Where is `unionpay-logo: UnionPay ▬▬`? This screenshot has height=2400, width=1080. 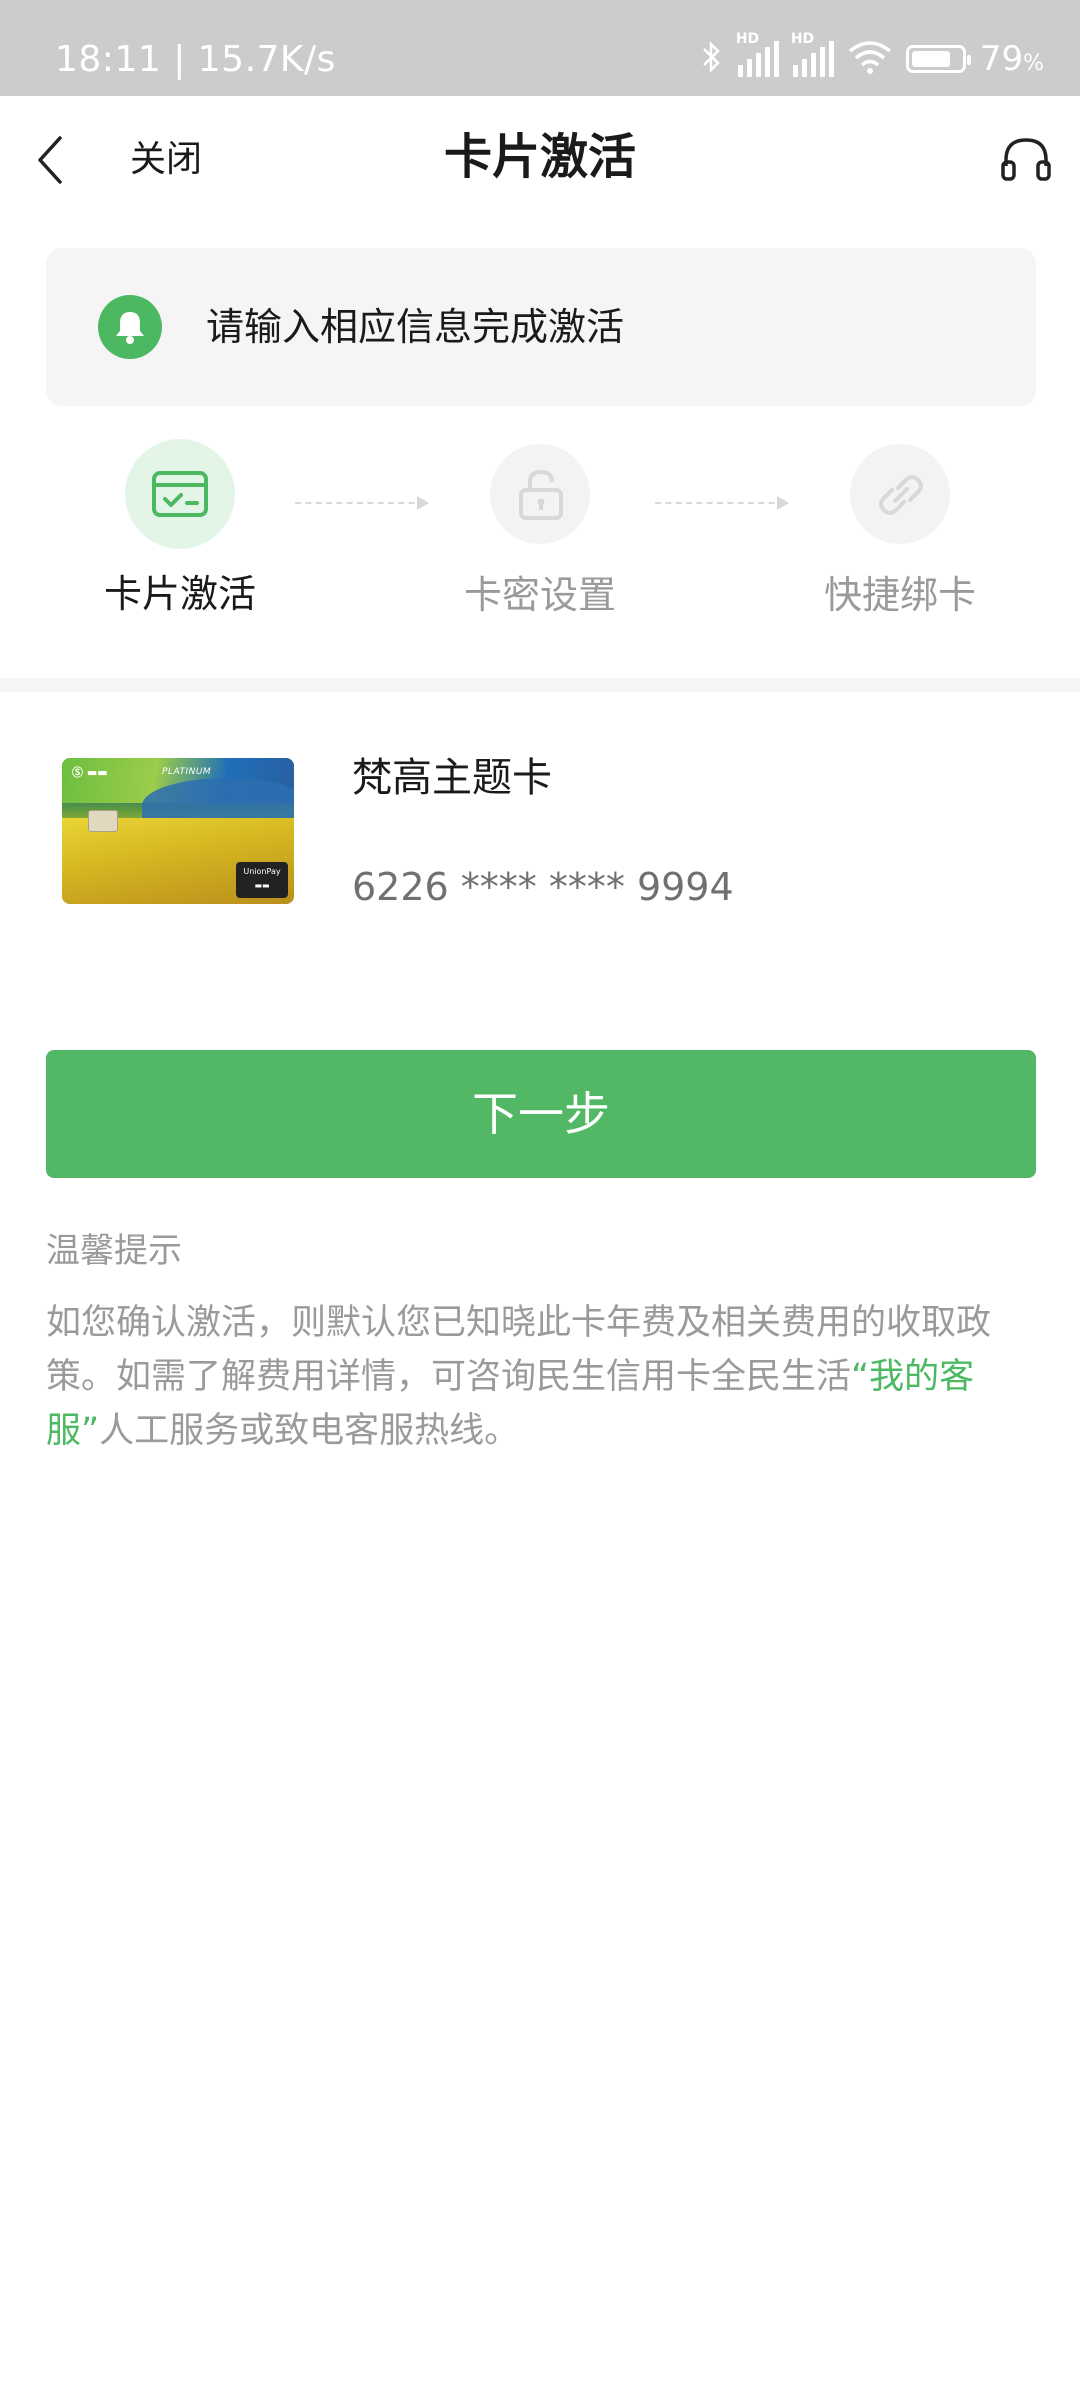 unionpay-logo: UnionPay ▬▬ is located at coordinates (262, 880).